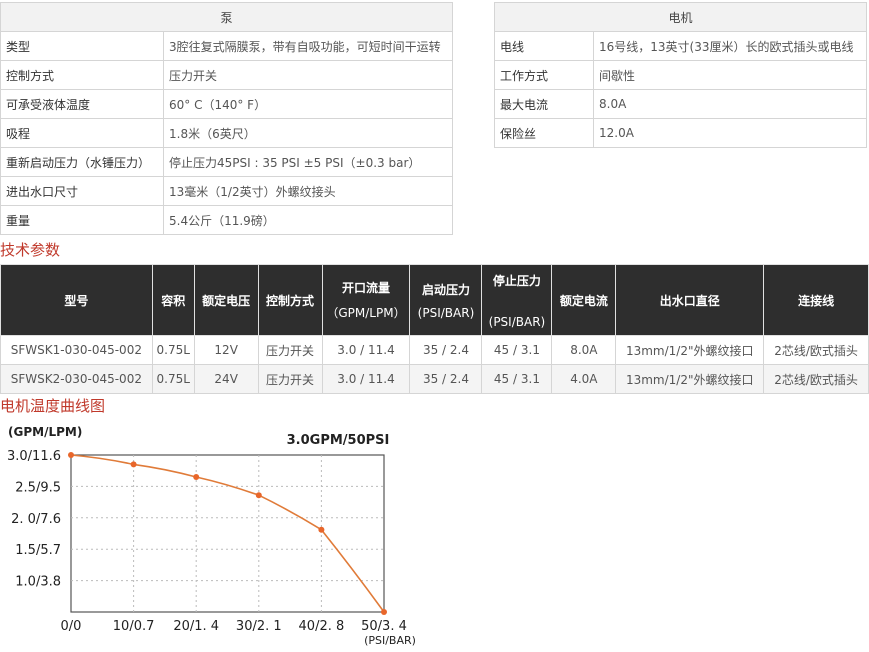  What do you see at coordinates (71, 626) in the screenshot?
I see `x-tick-label: 0/0` at bounding box center [71, 626].